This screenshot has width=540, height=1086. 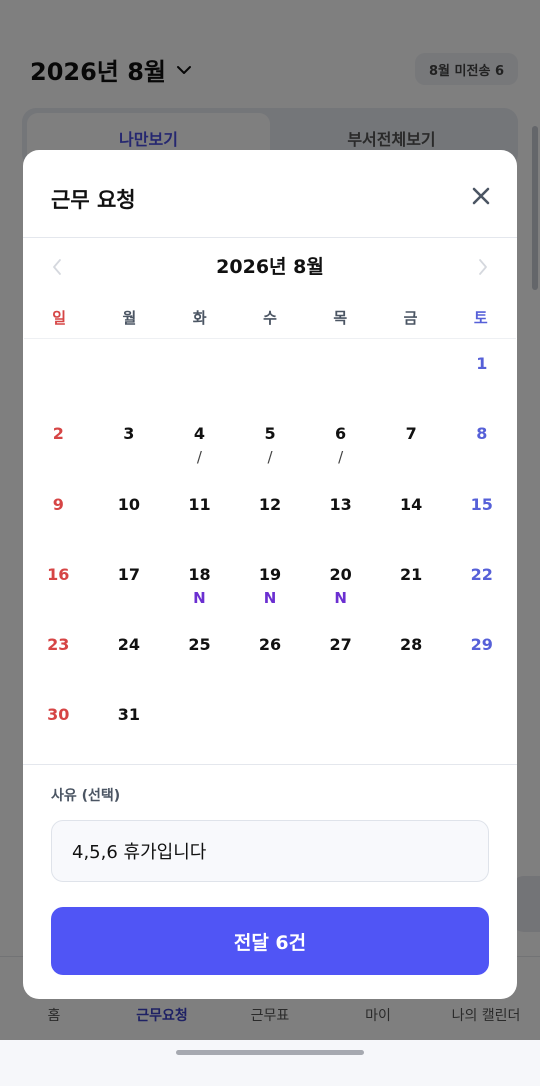 I want to click on day-number: 28, so click(x=411, y=645).